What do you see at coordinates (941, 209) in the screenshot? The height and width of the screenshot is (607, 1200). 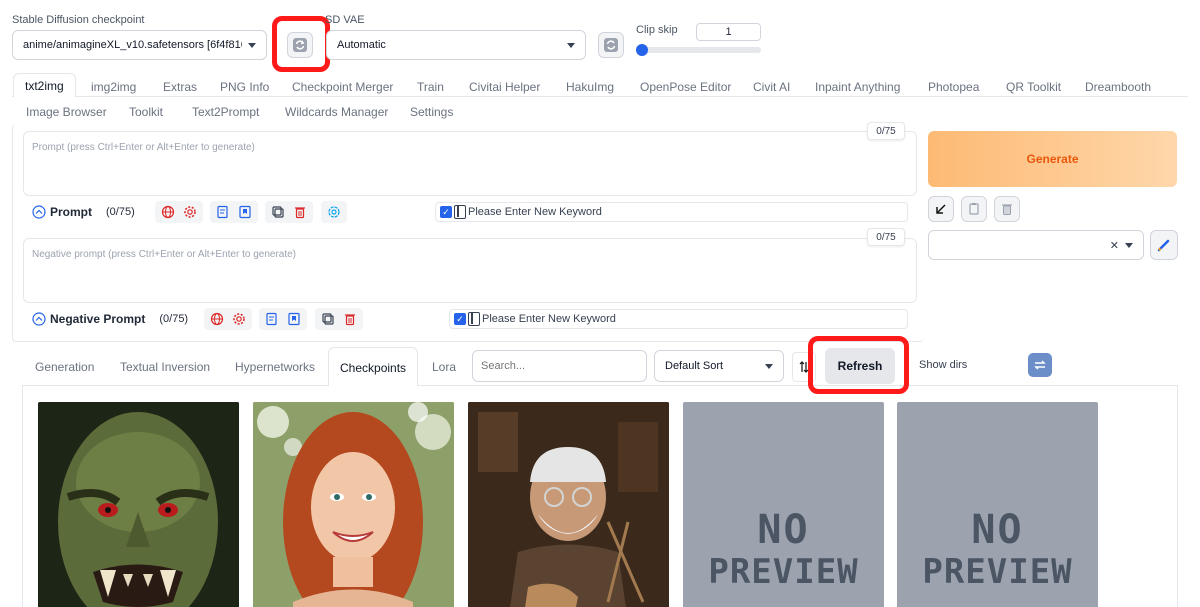 I see `read-params-button` at bounding box center [941, 209].